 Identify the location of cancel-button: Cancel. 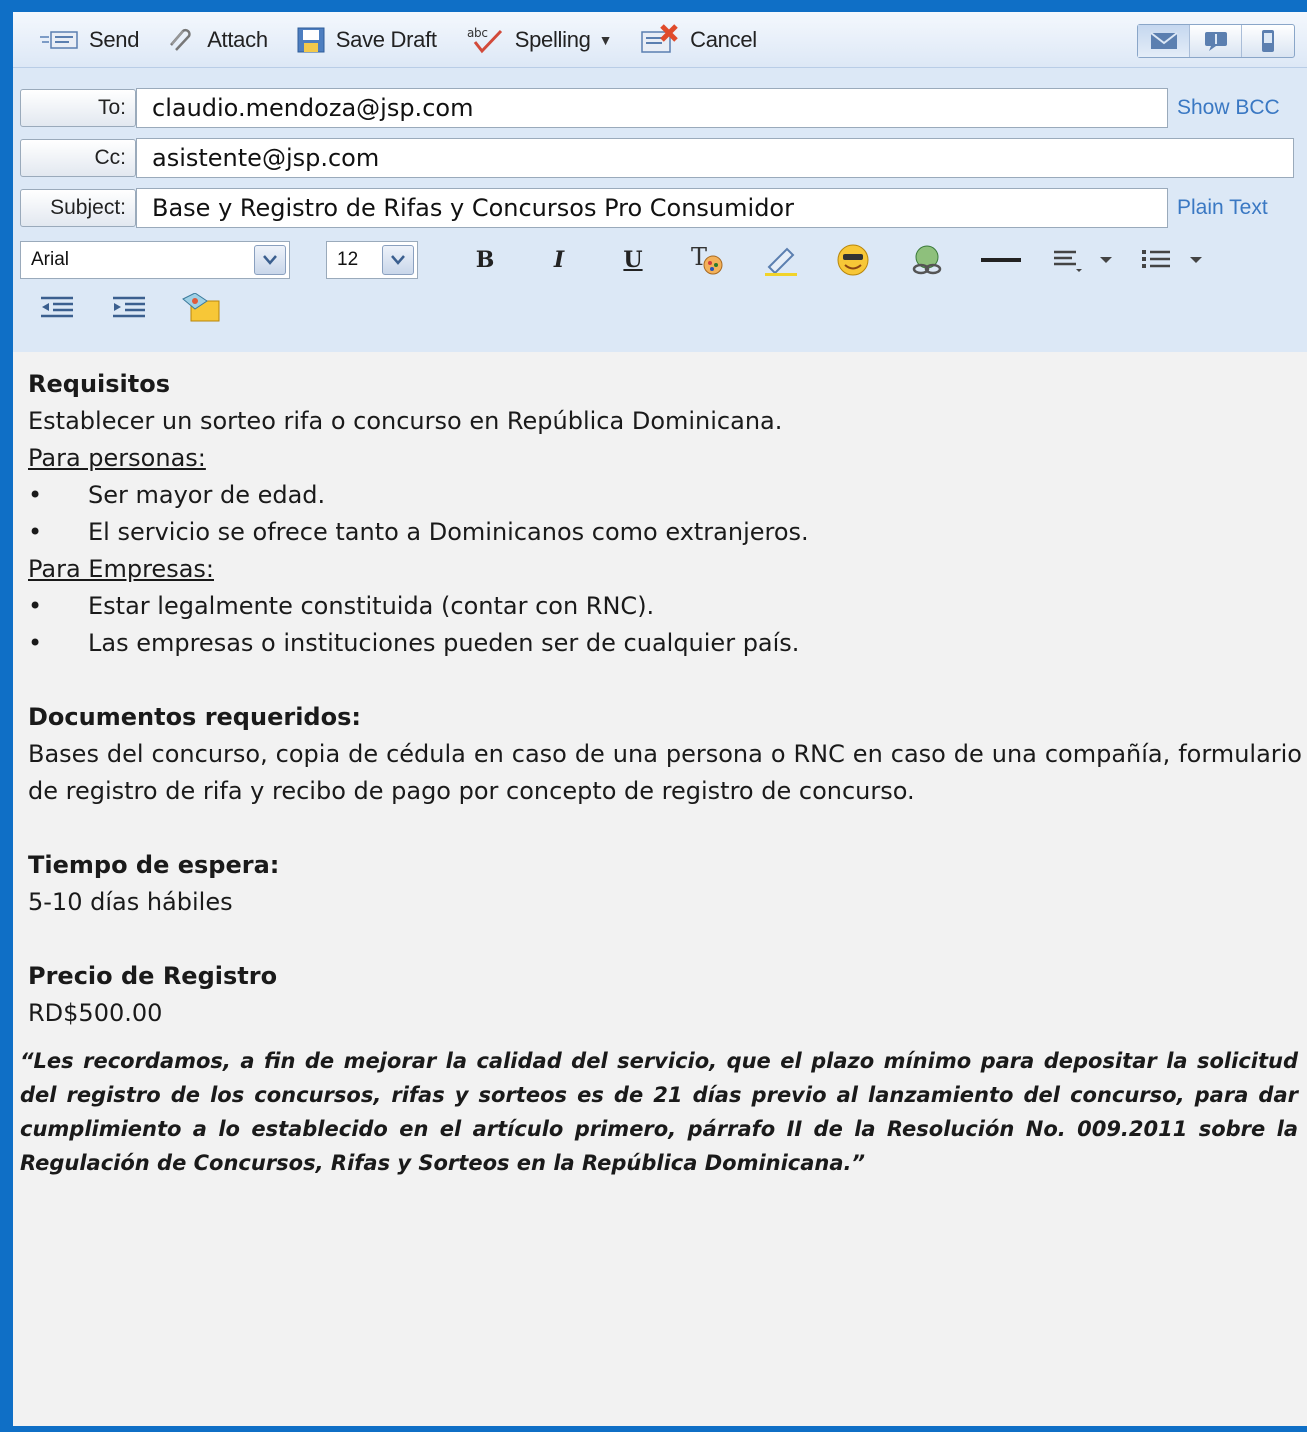
(698, 39).